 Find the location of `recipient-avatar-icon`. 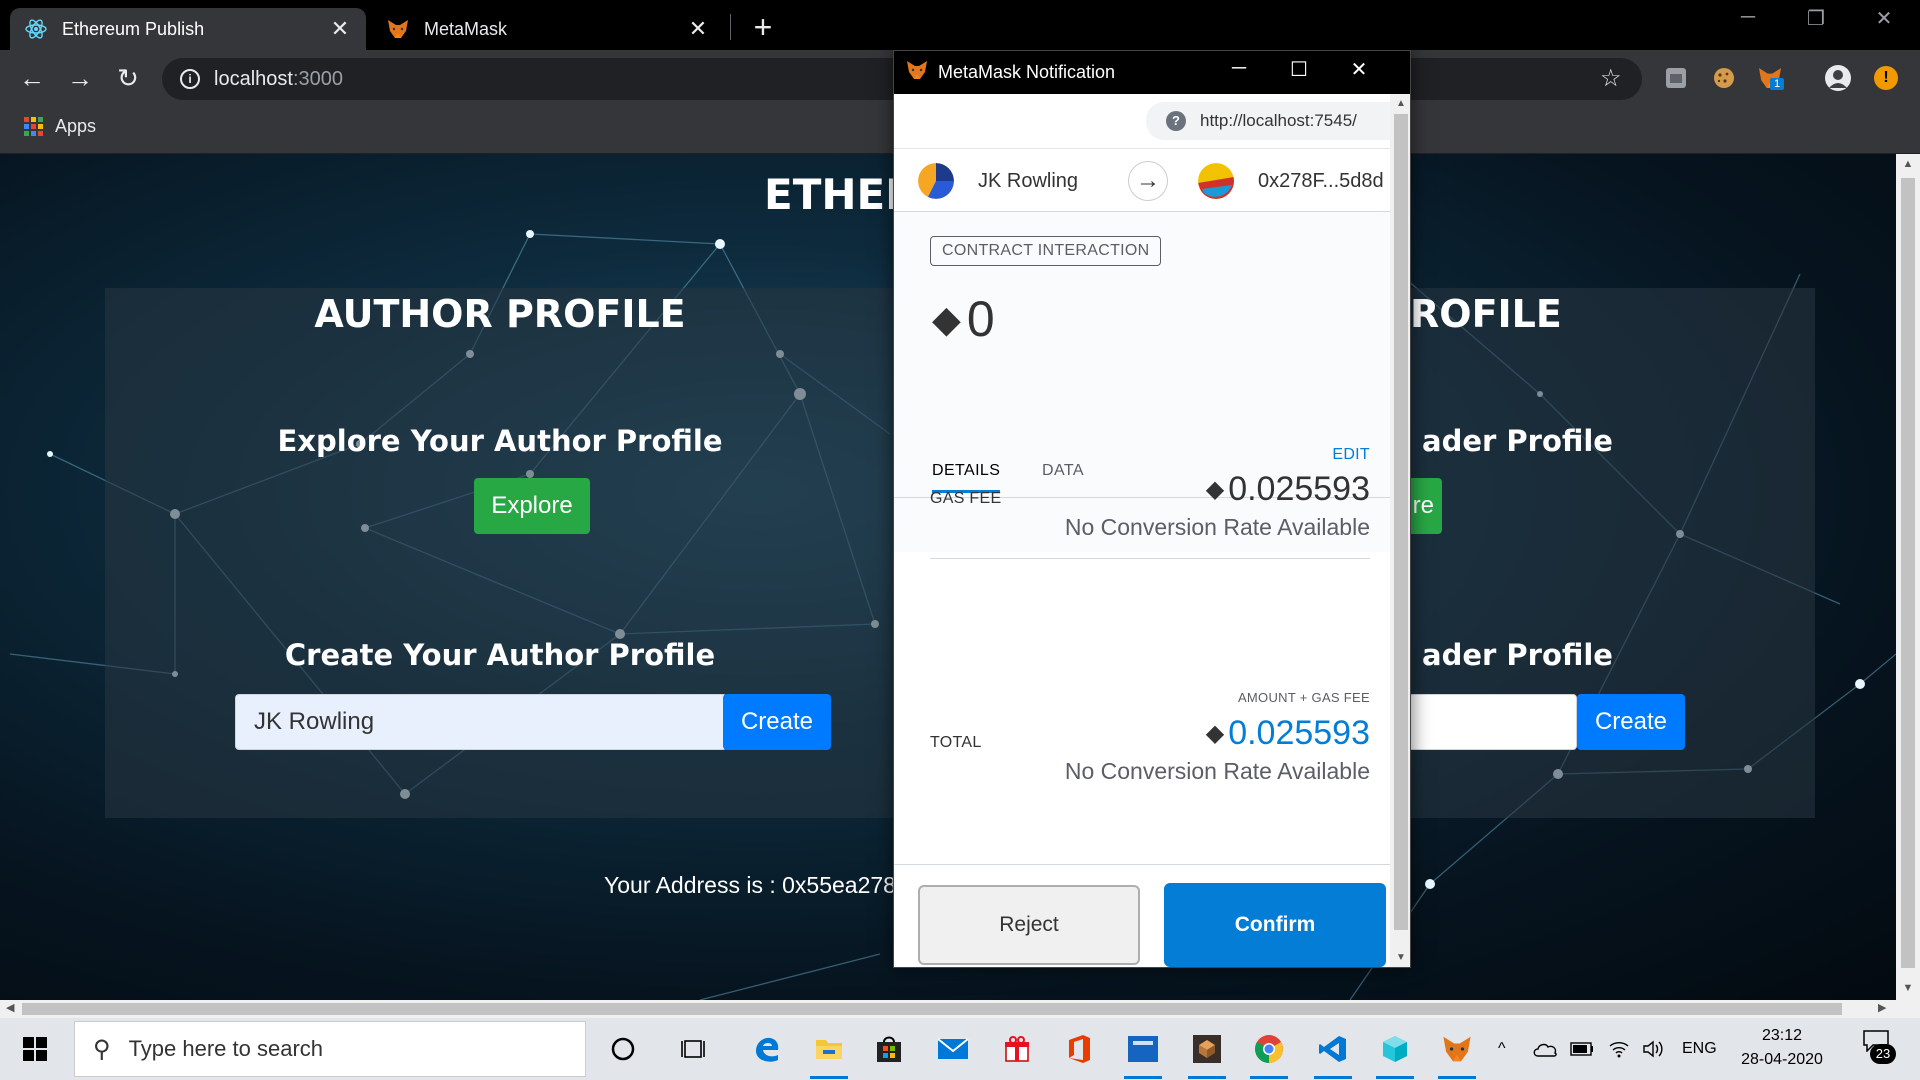

recipient-avatar-icon is located at coordinates (1216, 181).